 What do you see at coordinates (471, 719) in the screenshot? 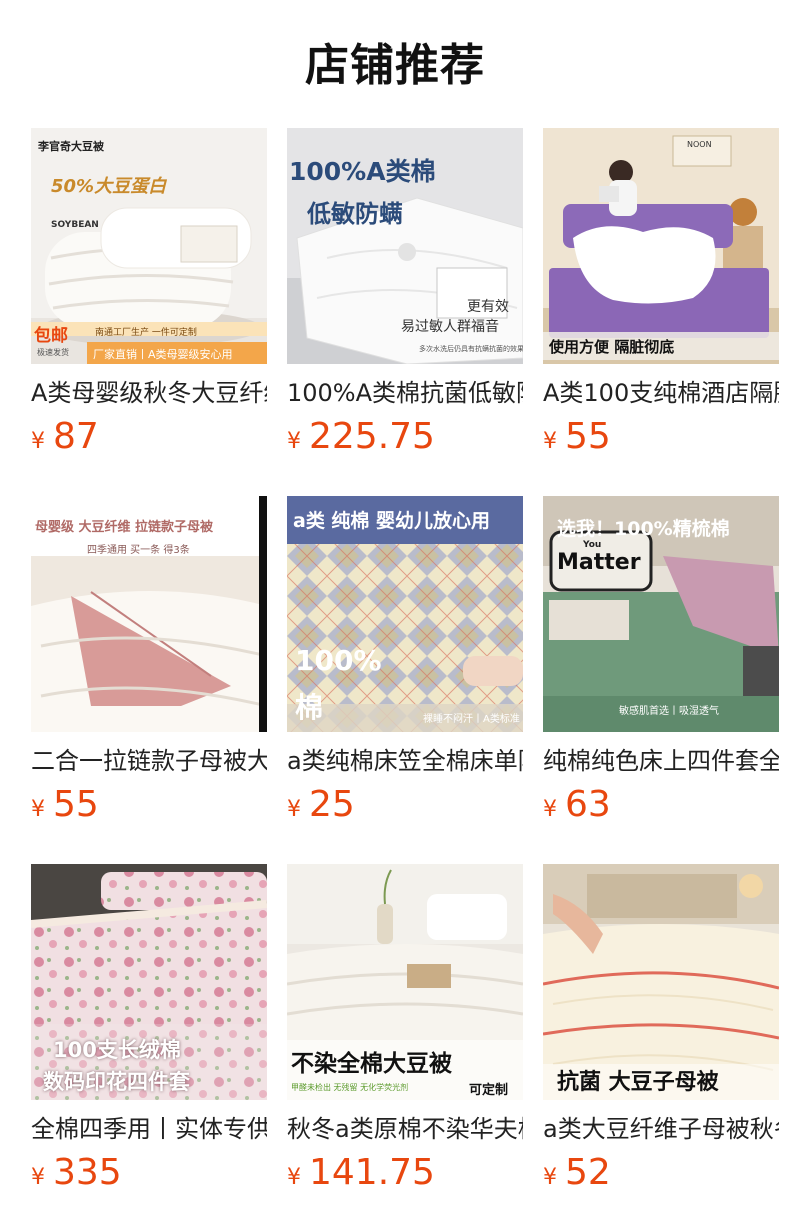
I see `small-text: 裸睡不闷汗丨A类标准` at bounding box center [471, 719].